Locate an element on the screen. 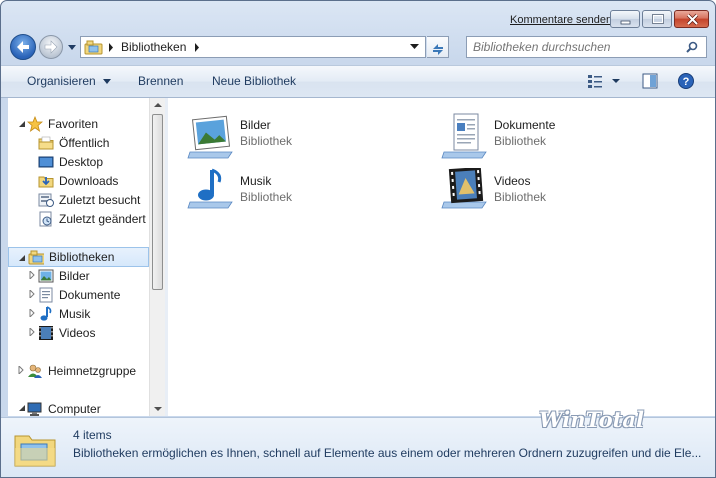 The height and width of the screenshot is (478, 716). forward-button is located at coordinates (51, 47).